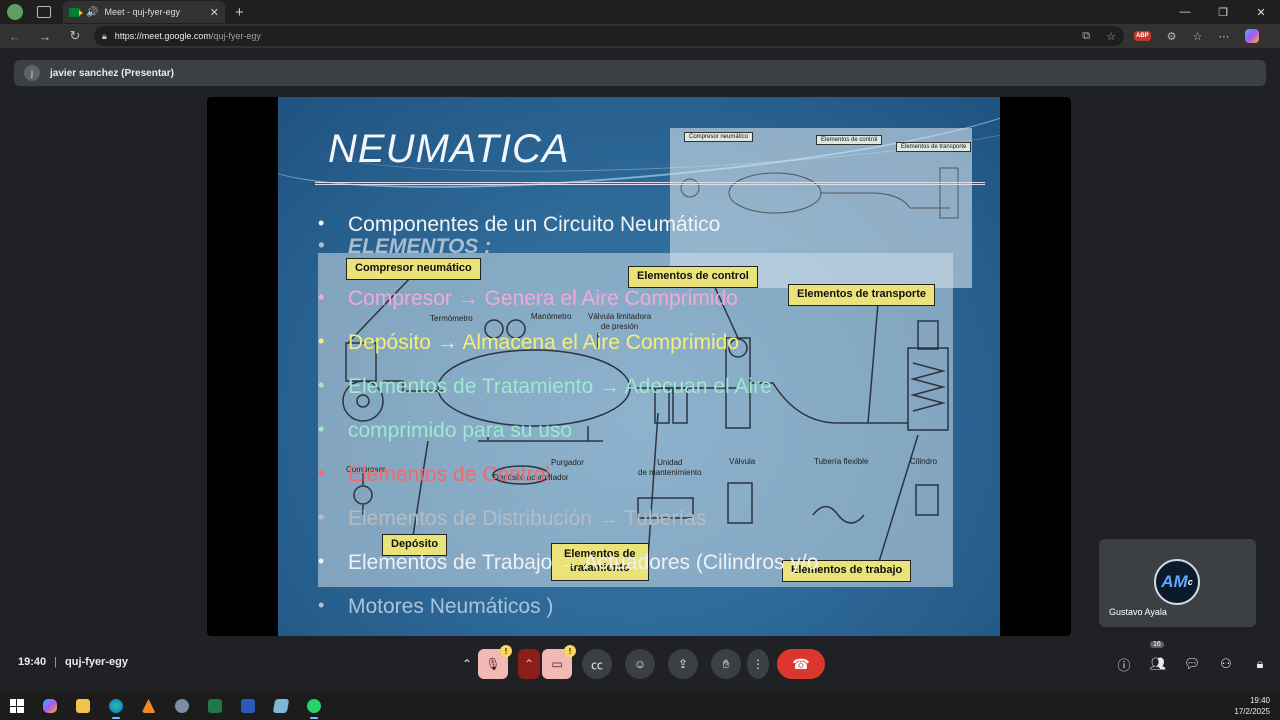 This screenshot has width=1280, height=720. I want to click on audio-options-chevron-icon: ⌃, so click(467, 664).